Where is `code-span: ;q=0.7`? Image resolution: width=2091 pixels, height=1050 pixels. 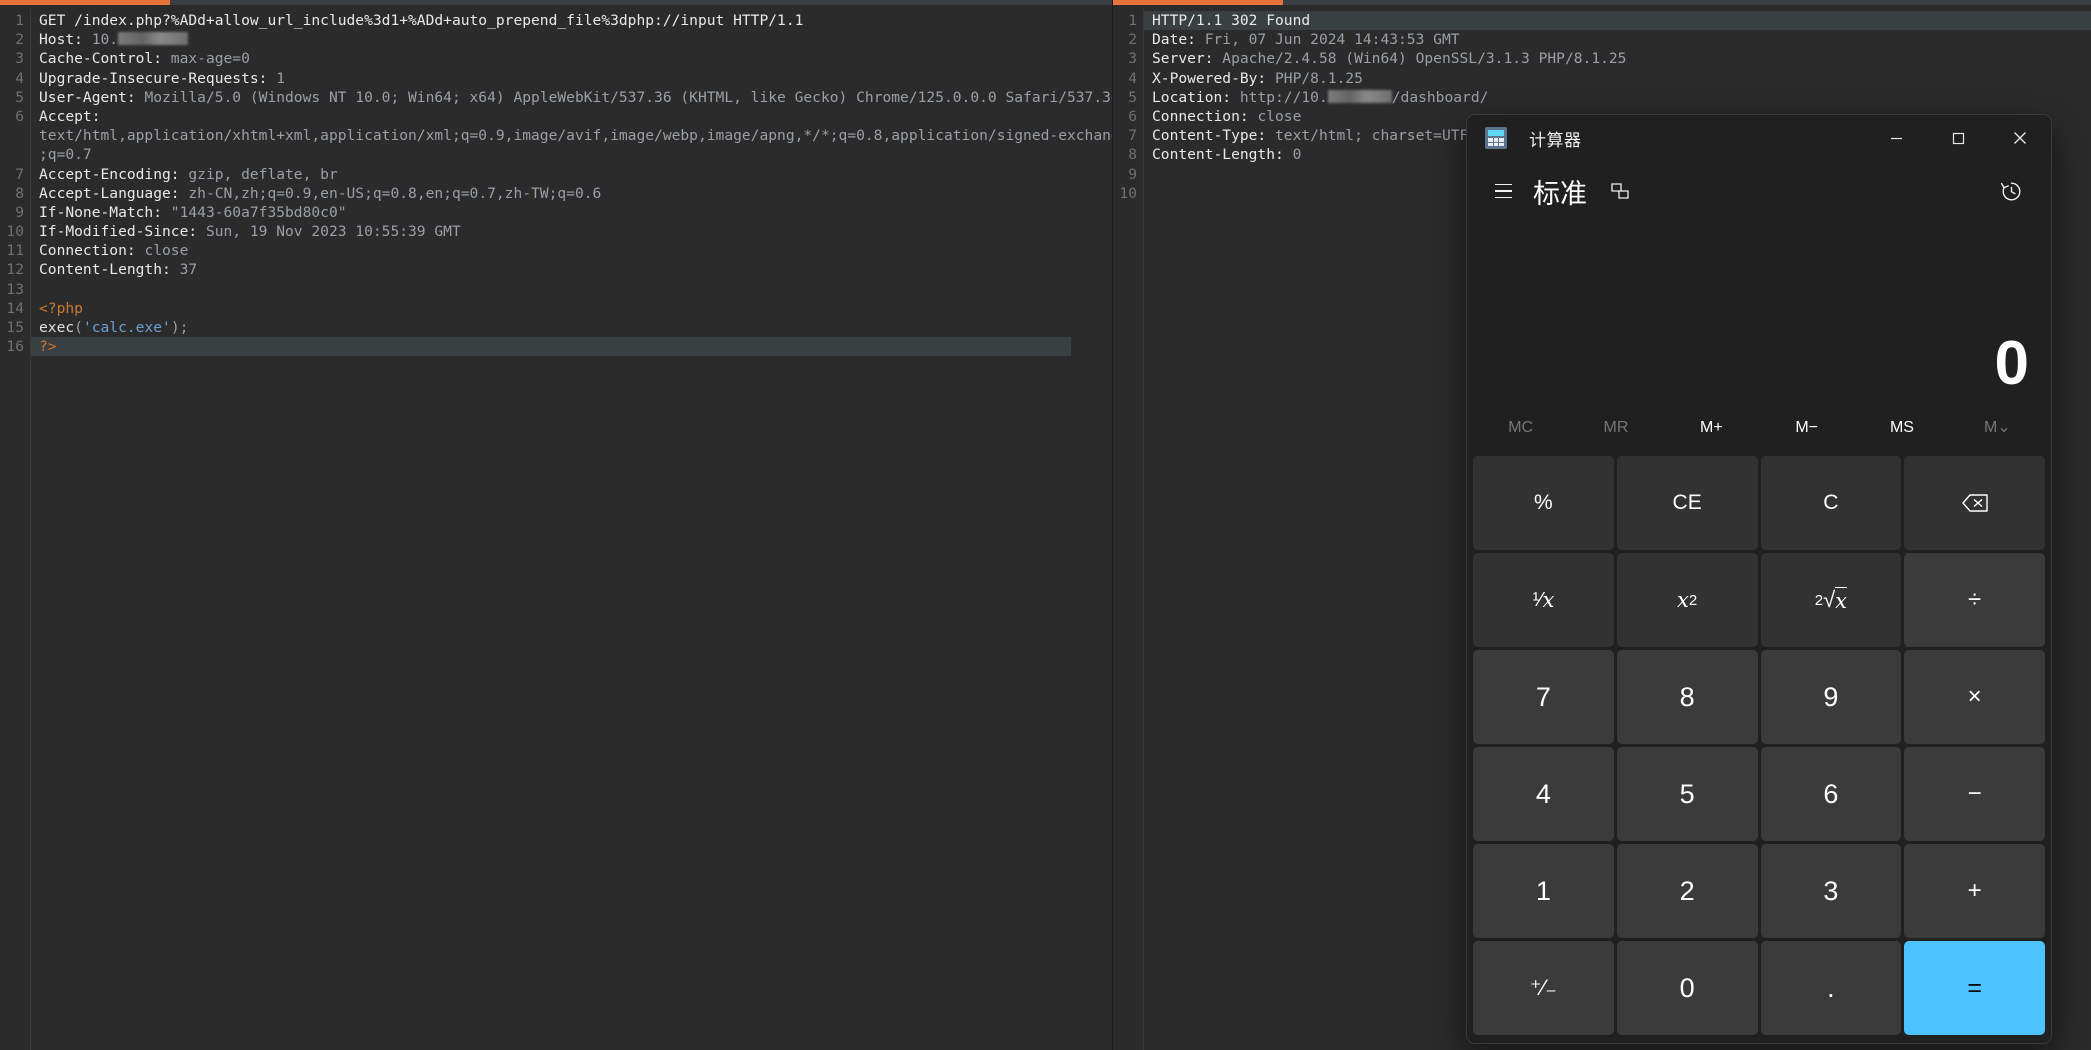
code-span: ;q=0.7 is located at coordinates (65, 155).